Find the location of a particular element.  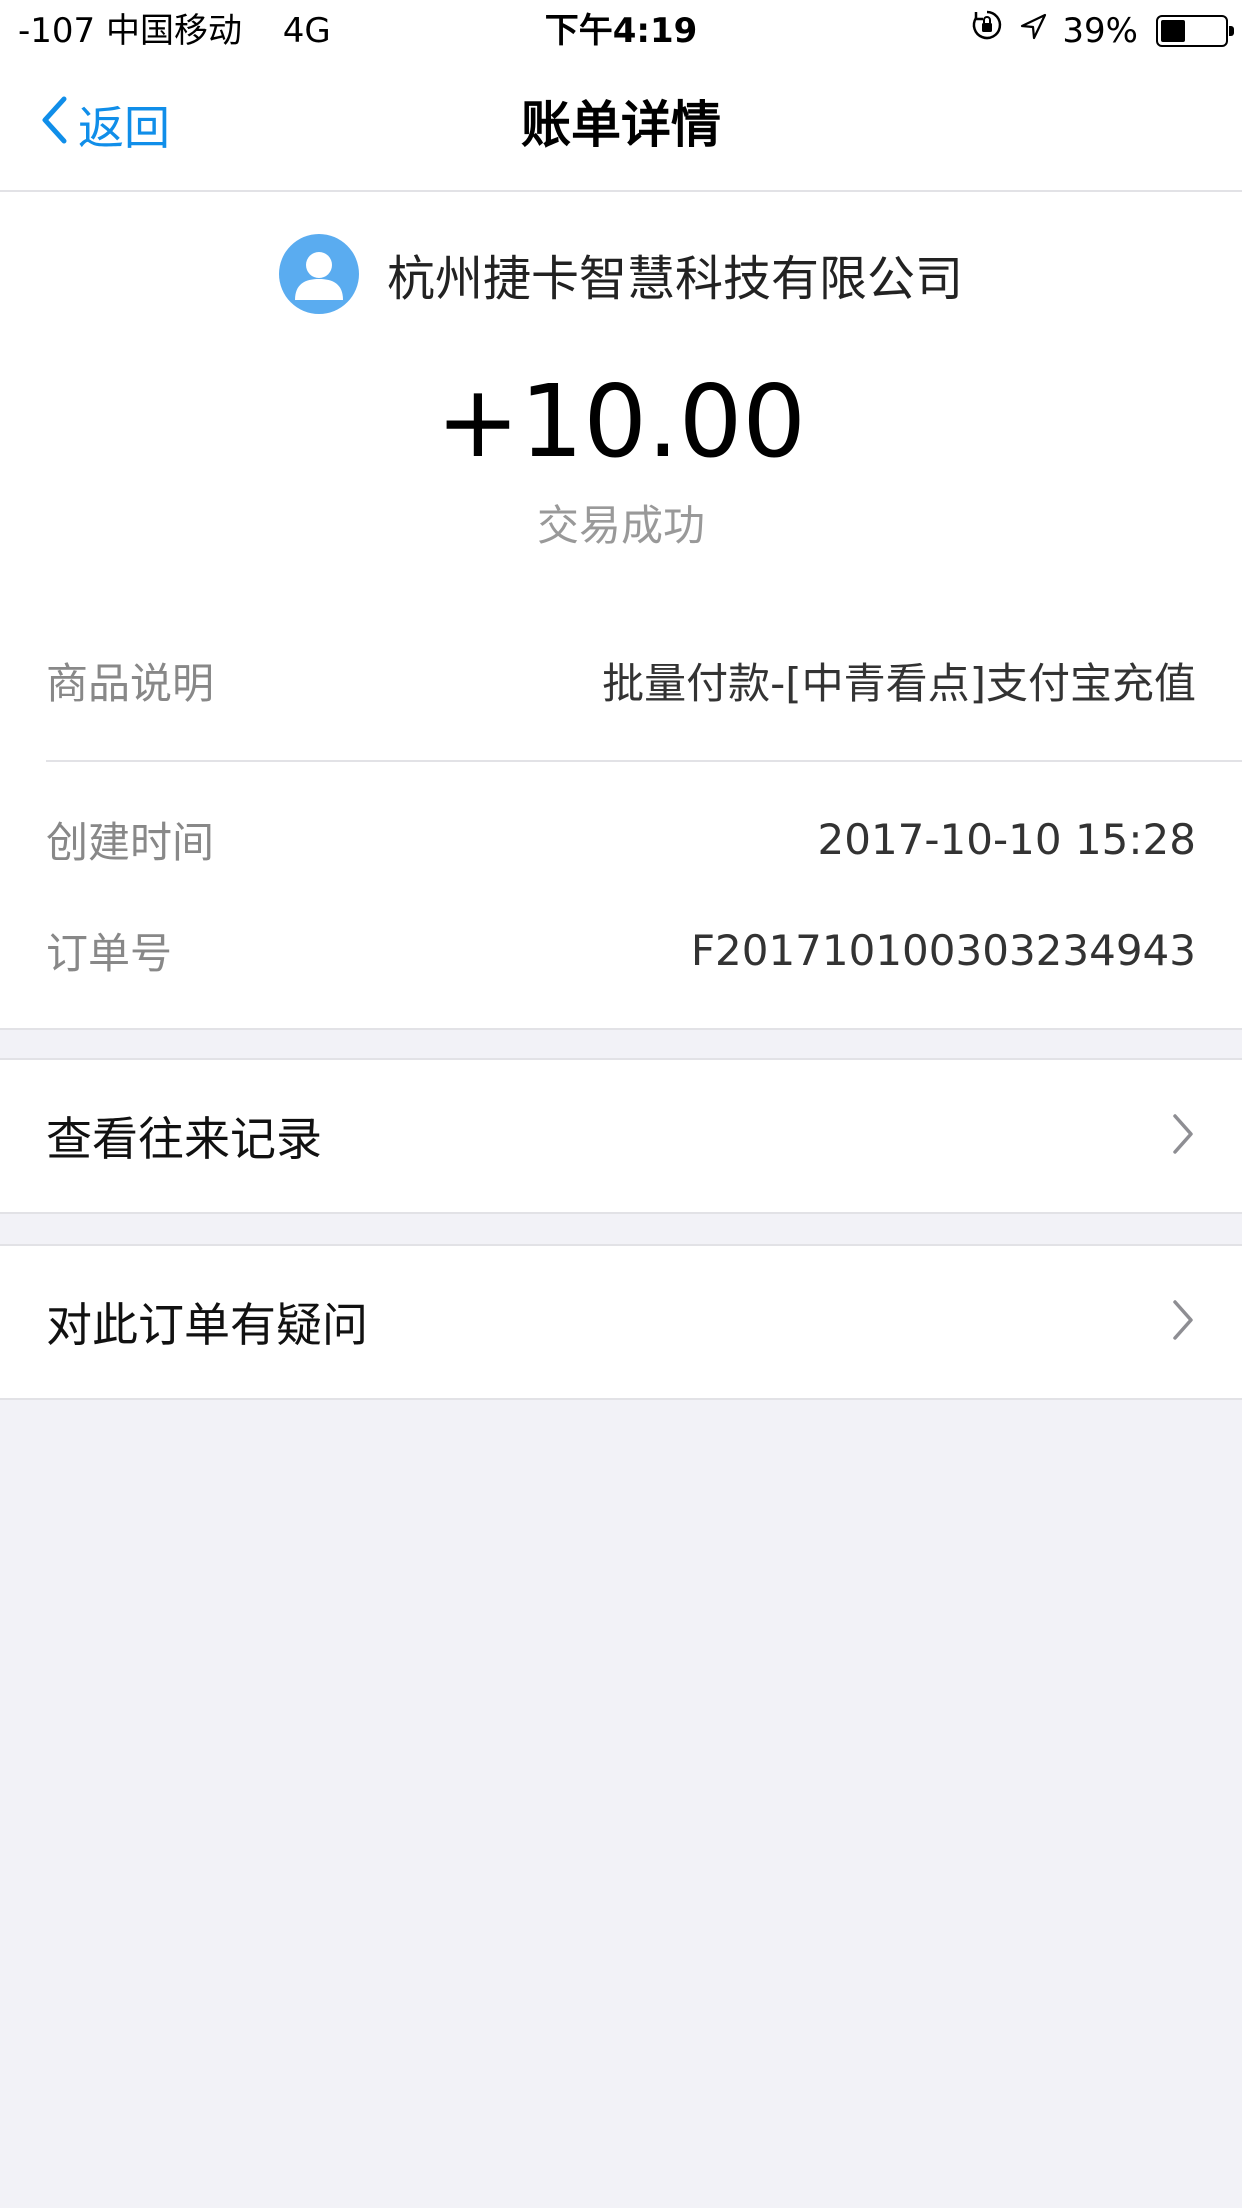

divider is located at coordinates (644, 761).